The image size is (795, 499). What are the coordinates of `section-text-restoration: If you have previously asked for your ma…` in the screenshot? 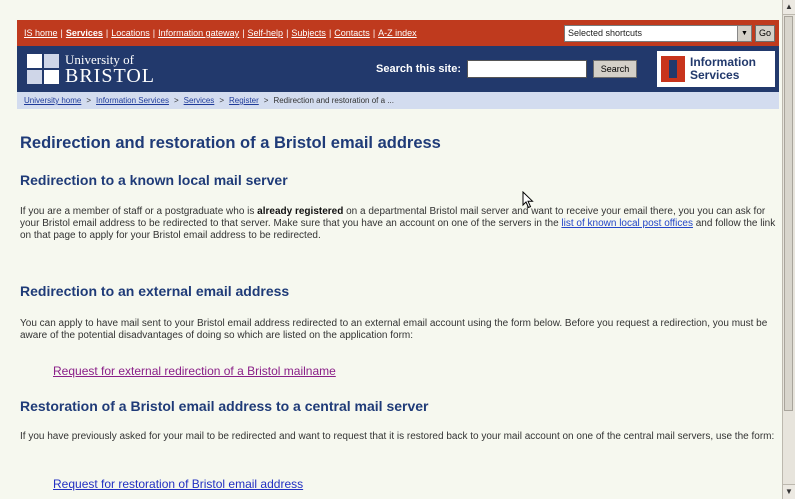 It's located at (397, 436).